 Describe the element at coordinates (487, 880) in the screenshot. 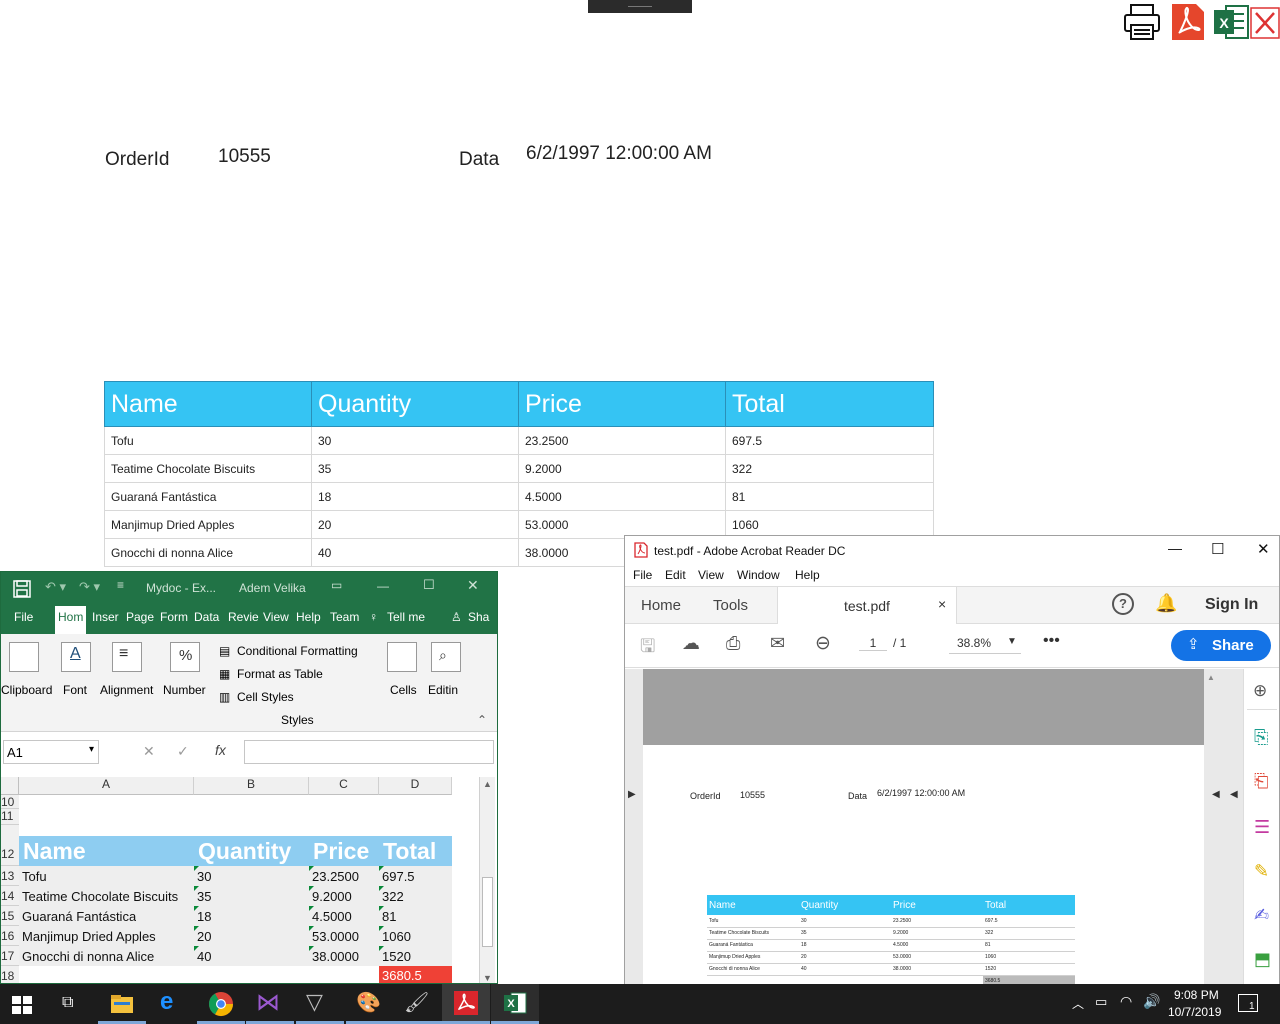

I see `vertical-scrollbar: ▲ ▼` at that location.